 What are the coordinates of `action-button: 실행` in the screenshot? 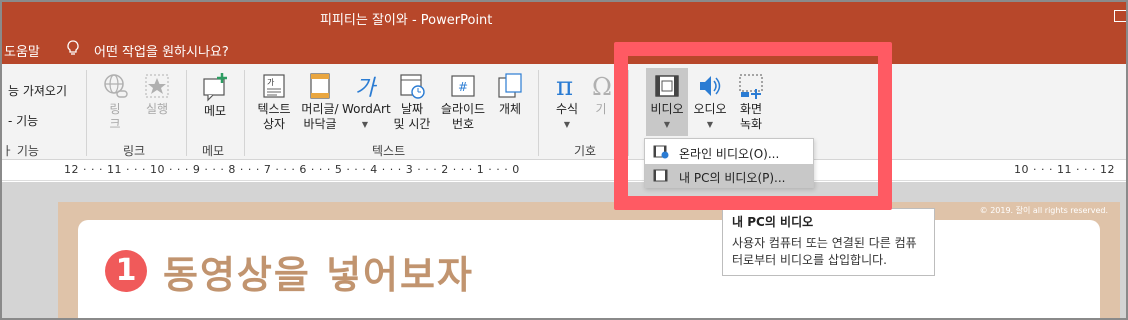 It's located at (157, 94).